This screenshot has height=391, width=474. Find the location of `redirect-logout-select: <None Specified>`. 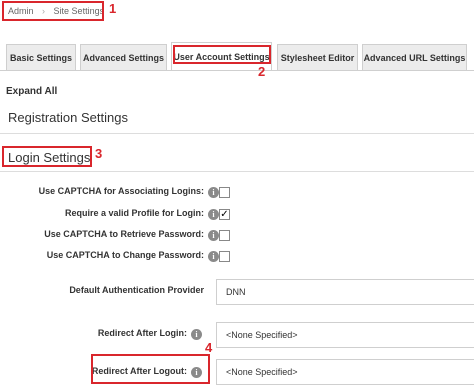

redirect-logout-select: <None Specified> is located at coordinates (345, 372).